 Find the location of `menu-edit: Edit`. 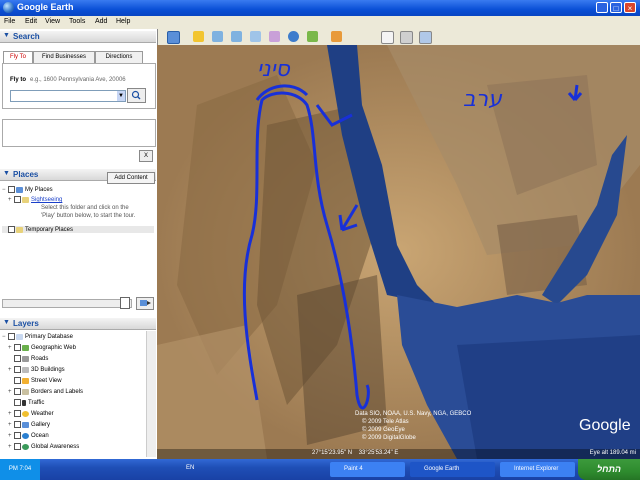

menu-edit: Edit is located at coordinates (31, 21).